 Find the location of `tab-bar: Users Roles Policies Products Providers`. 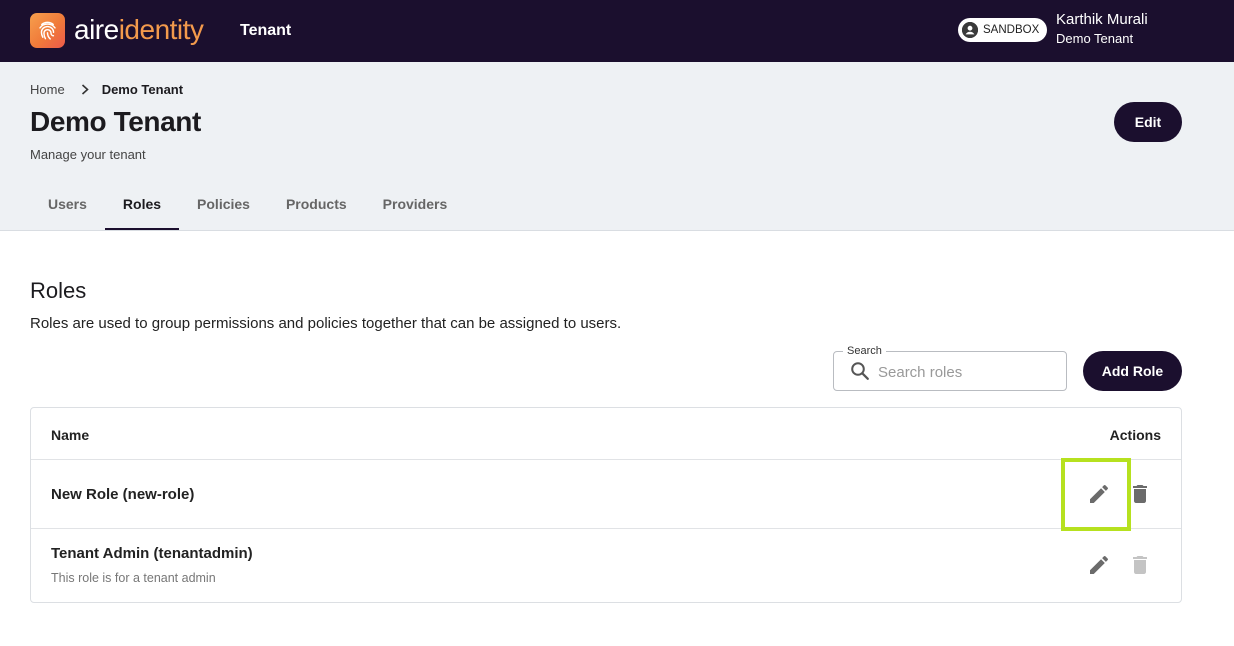

tab-bar: Users Roles Policies Products Providers is located at coordinates (247, 207).